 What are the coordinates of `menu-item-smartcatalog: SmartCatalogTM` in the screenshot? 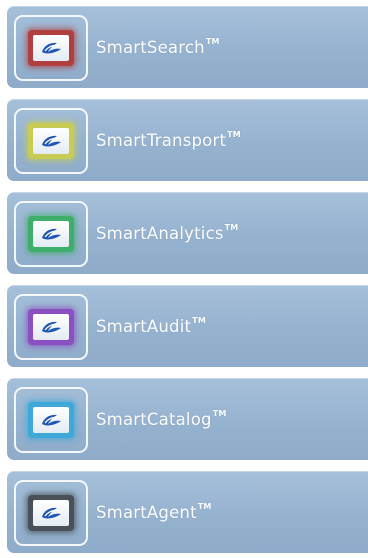 It's located at (187, 419).